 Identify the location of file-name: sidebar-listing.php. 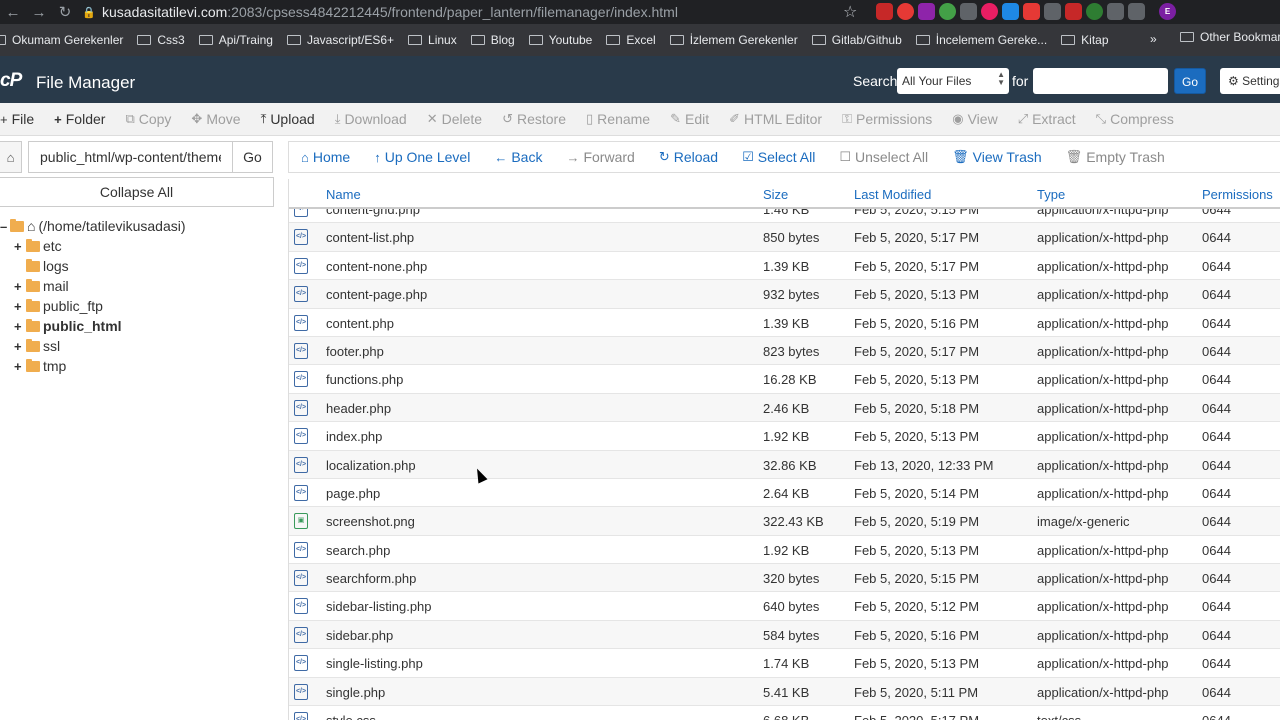
(379, 606).